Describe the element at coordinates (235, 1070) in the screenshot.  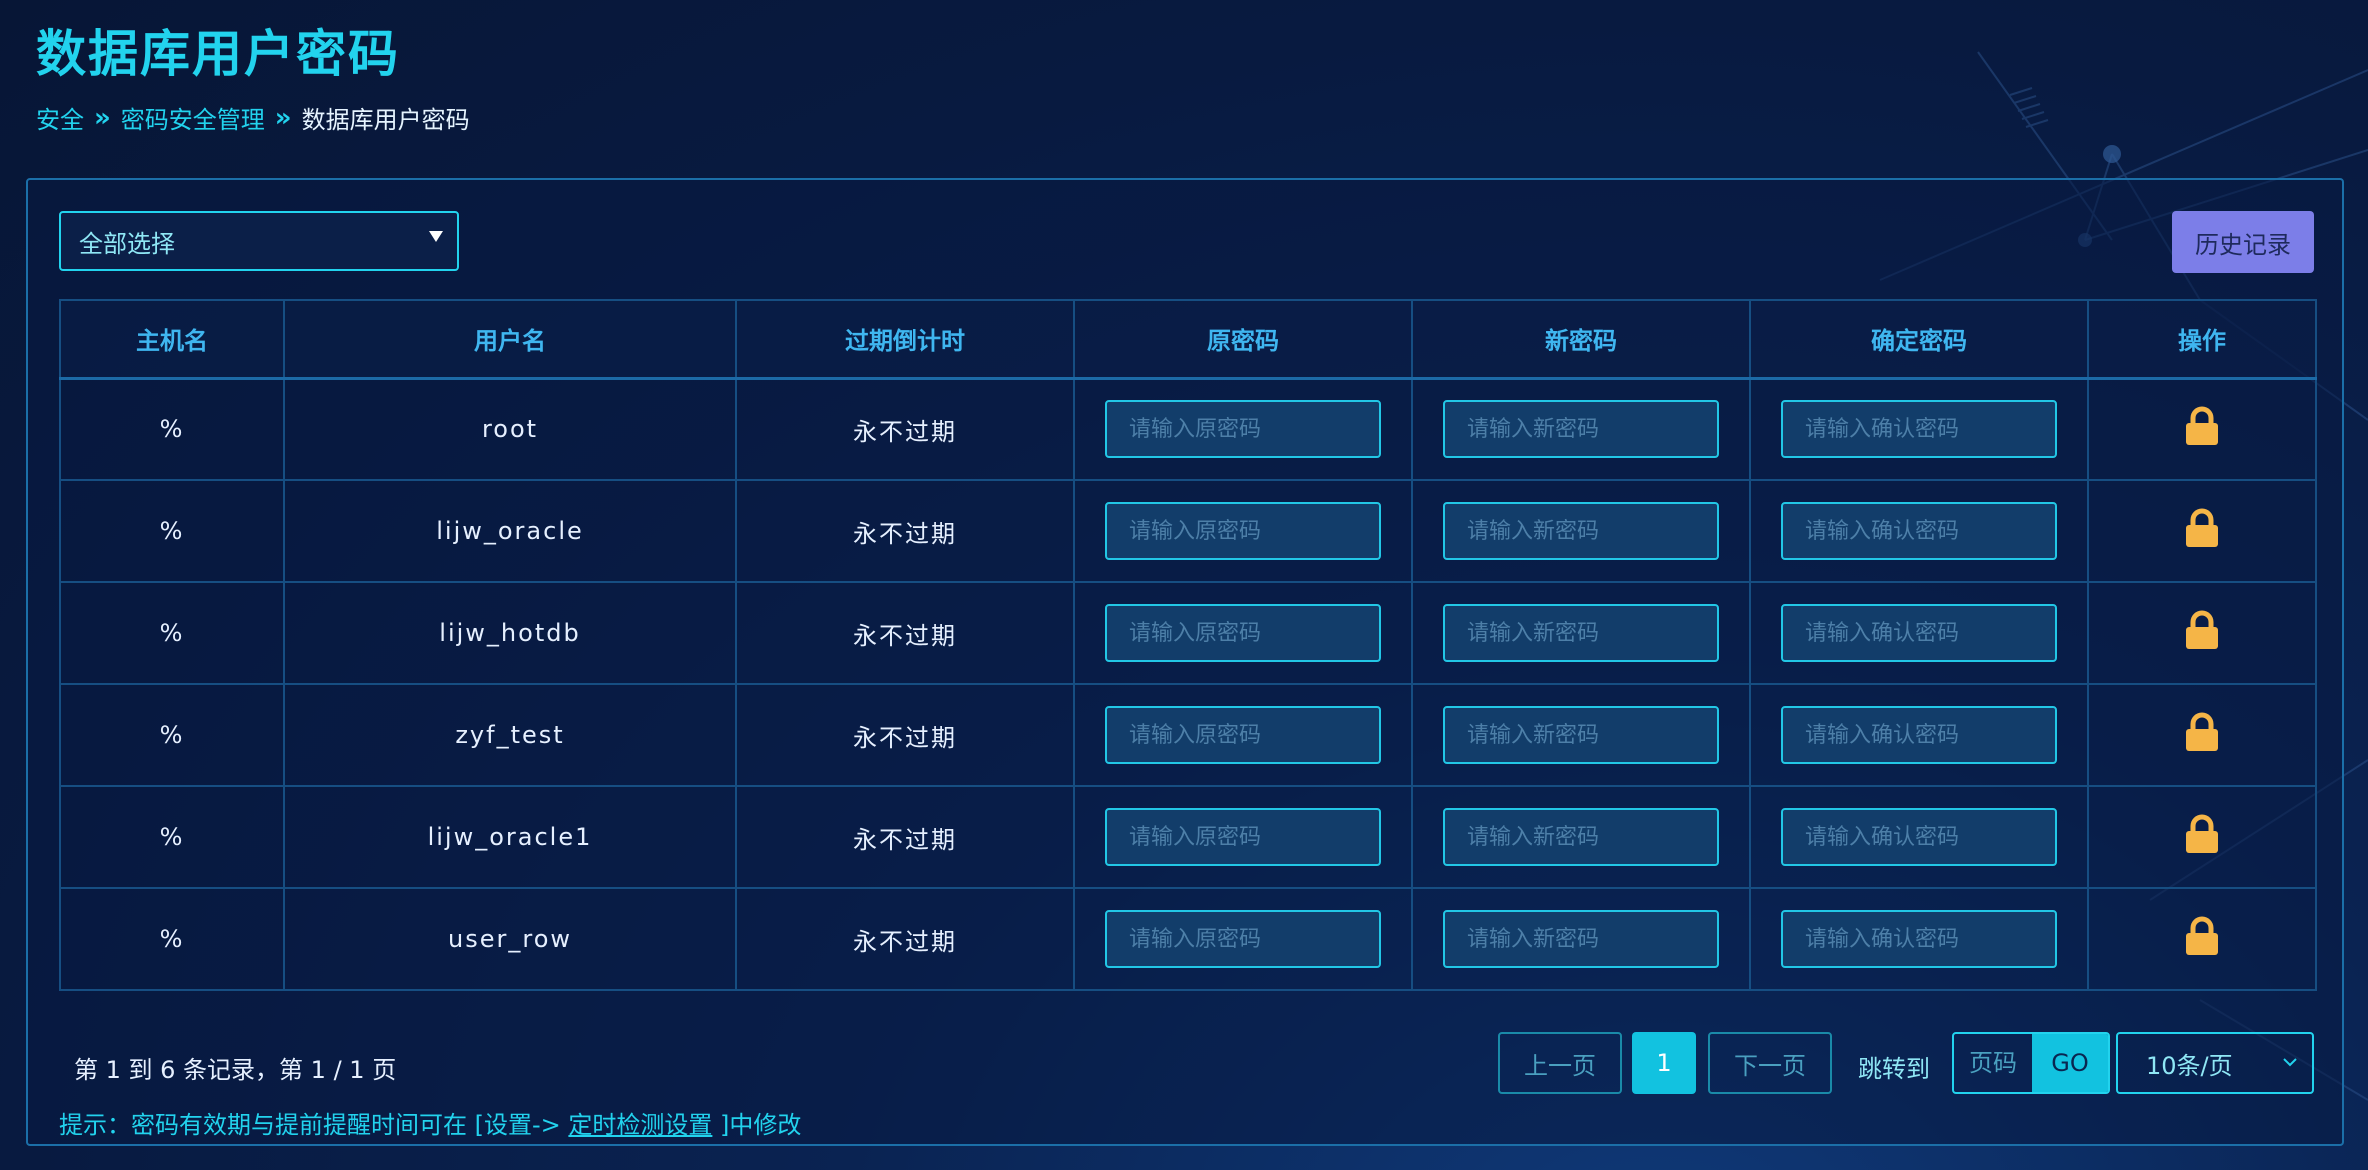
I see `record-info: 第 1 到 6 条记录，第 1 / 1 页` at that location.